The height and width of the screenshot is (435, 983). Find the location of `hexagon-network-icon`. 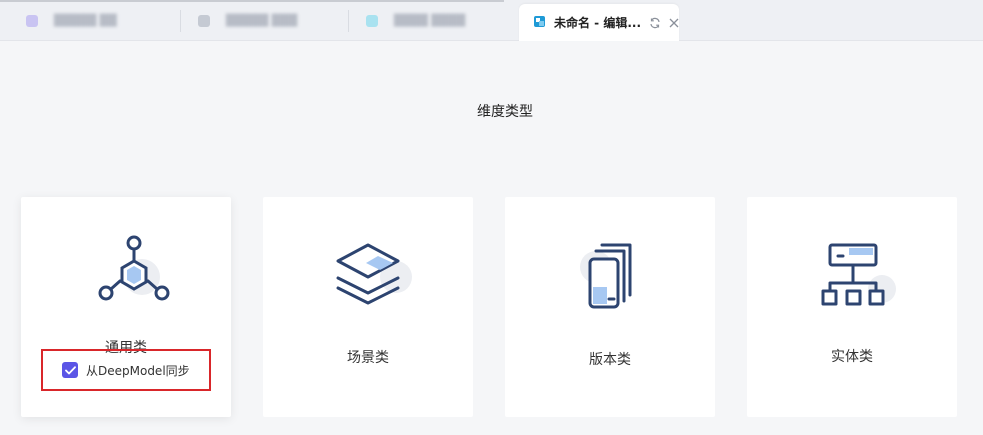

hexagon-network-icon is located at coordinates (126, 273).